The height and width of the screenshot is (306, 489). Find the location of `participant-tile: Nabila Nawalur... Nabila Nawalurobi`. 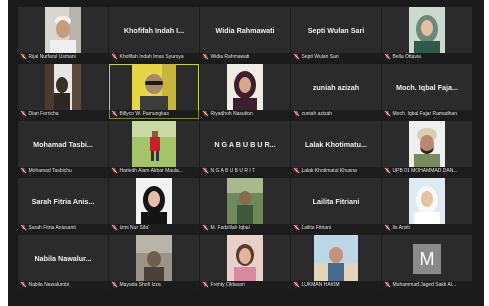

participant-tile: Nabila Nawalur... Nabila Nawalurobi is located at coordinates (63, 262).